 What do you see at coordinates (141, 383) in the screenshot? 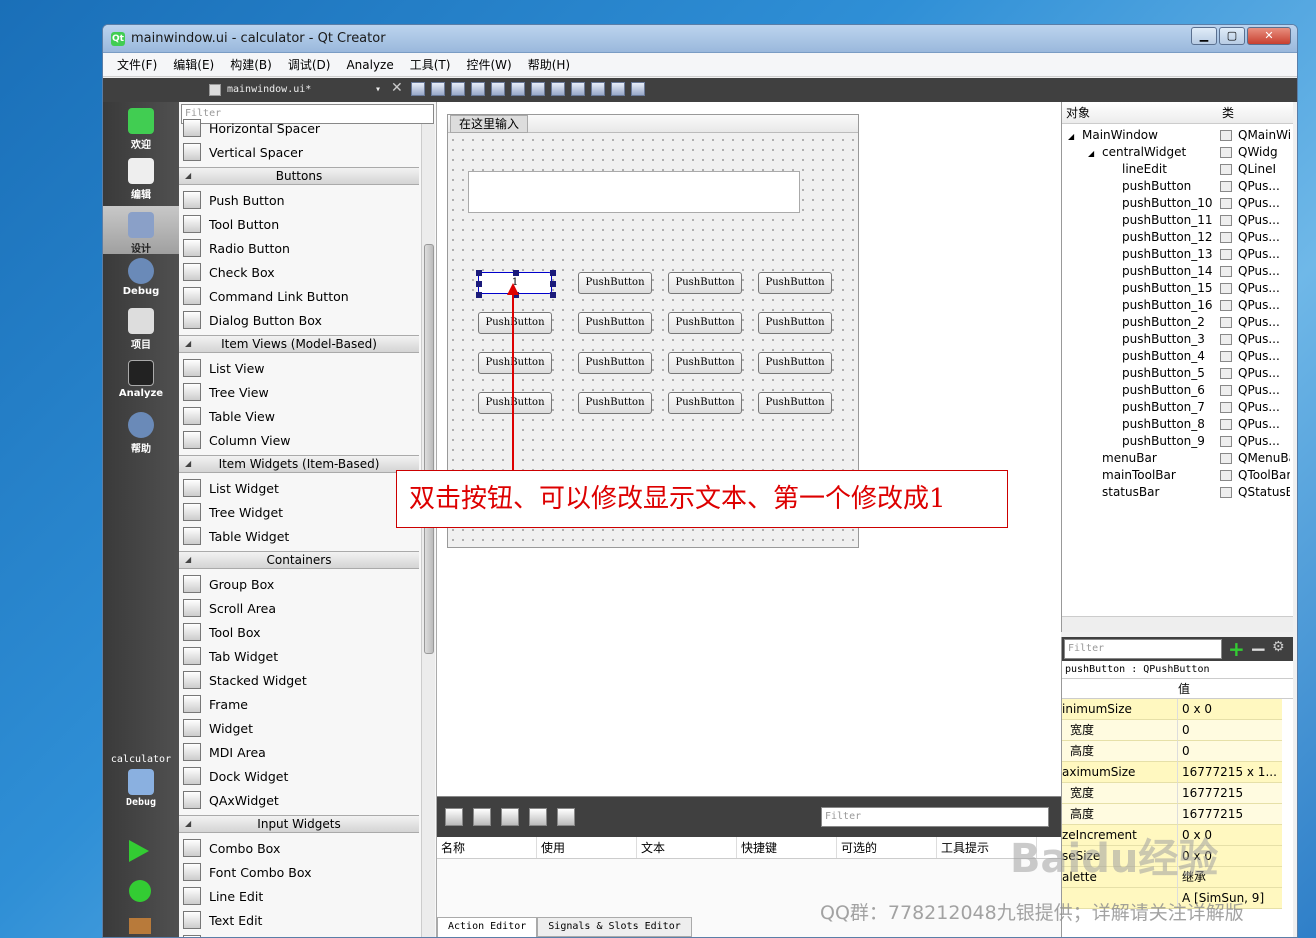
I see `mode-analyze: Analyze` at bounding box center [141, 383].